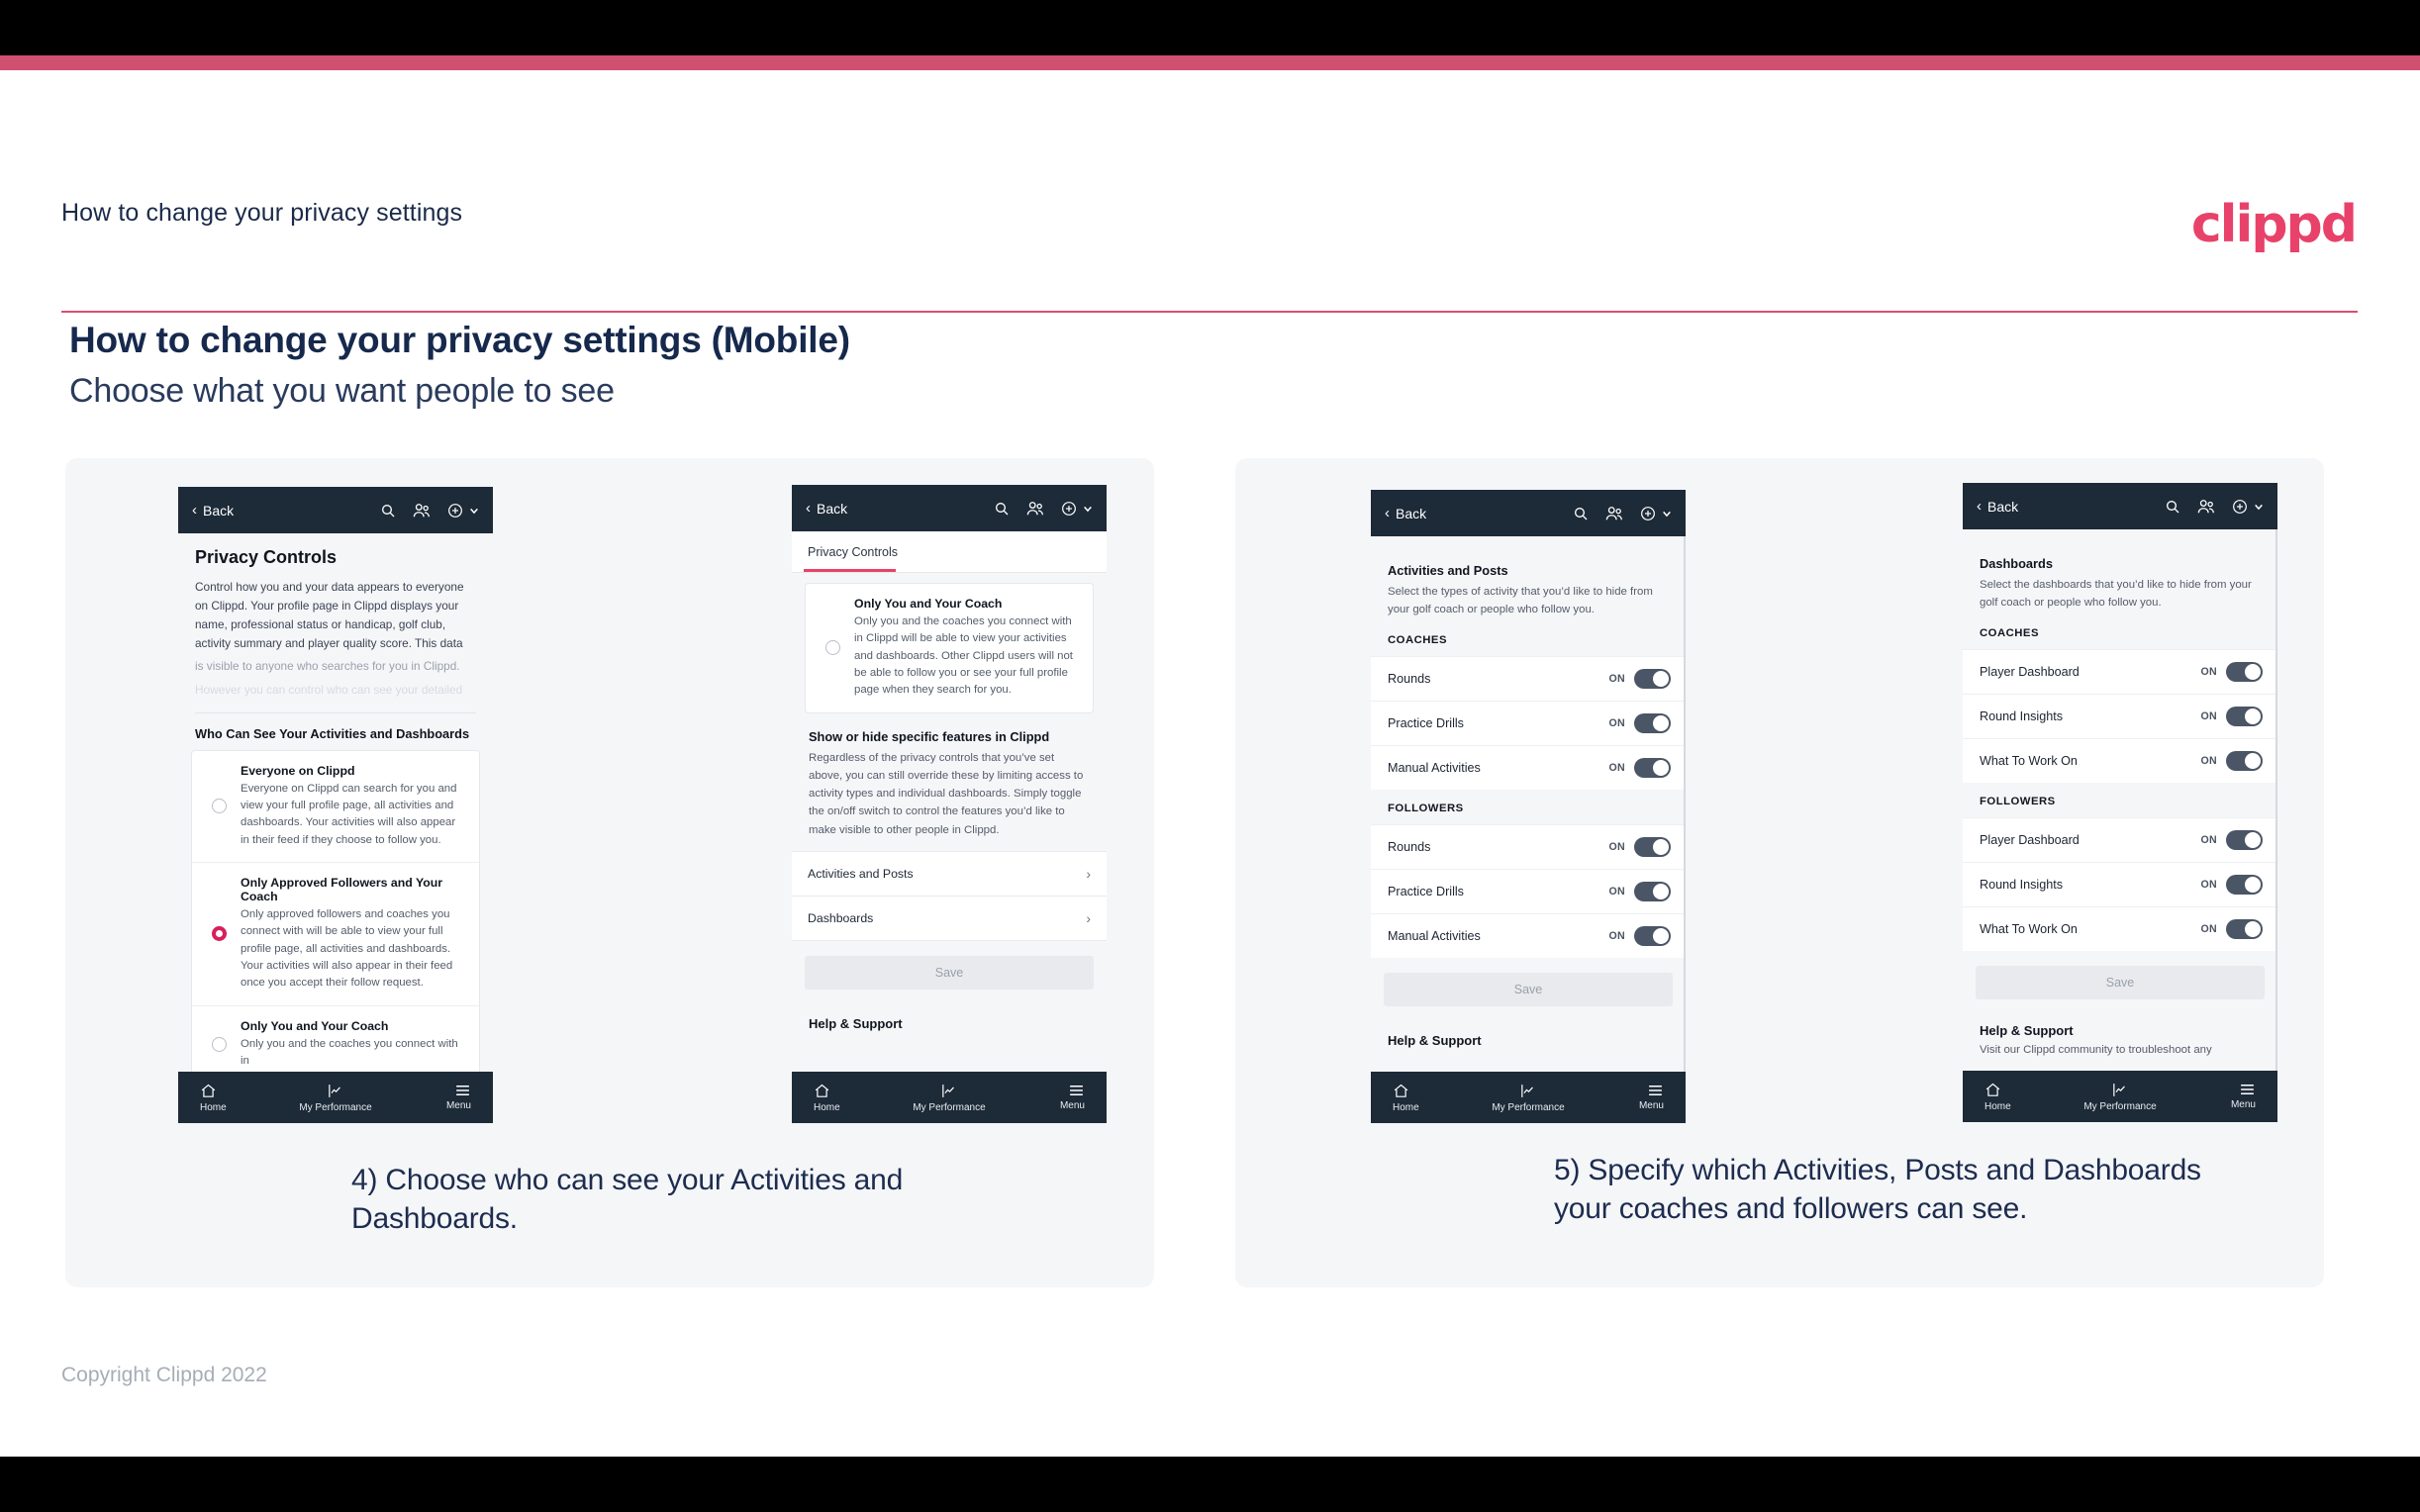 This screenshot has height=1512, width=2420. Describe the element at coordinates (458, 1105) in the screenshot. I see `nav-menu-label: Menu` at that location.